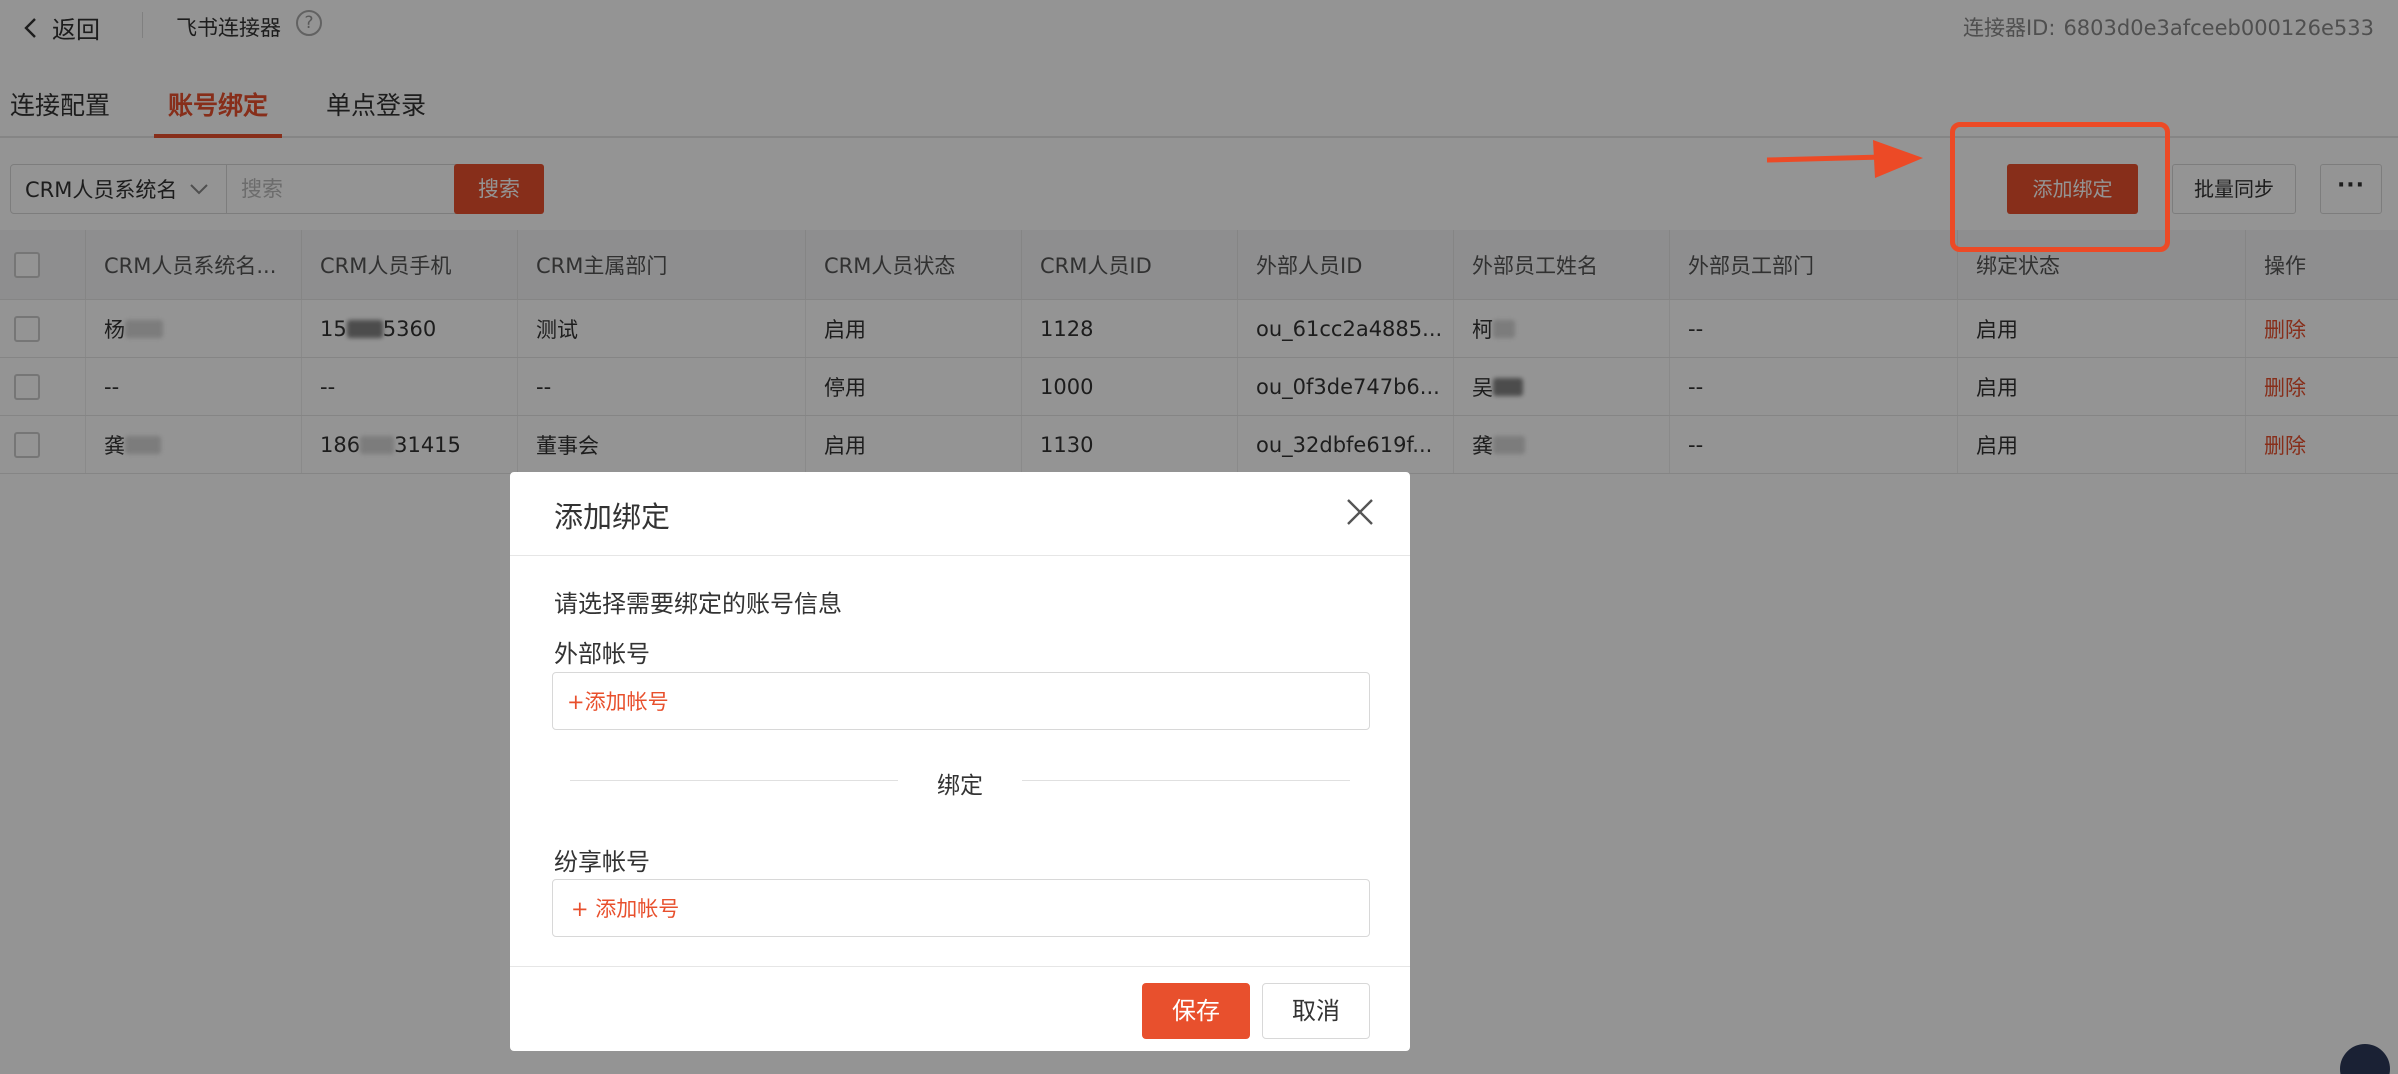  I want to click on add-share-account-link: + 添加帐号, so click(625, 908).